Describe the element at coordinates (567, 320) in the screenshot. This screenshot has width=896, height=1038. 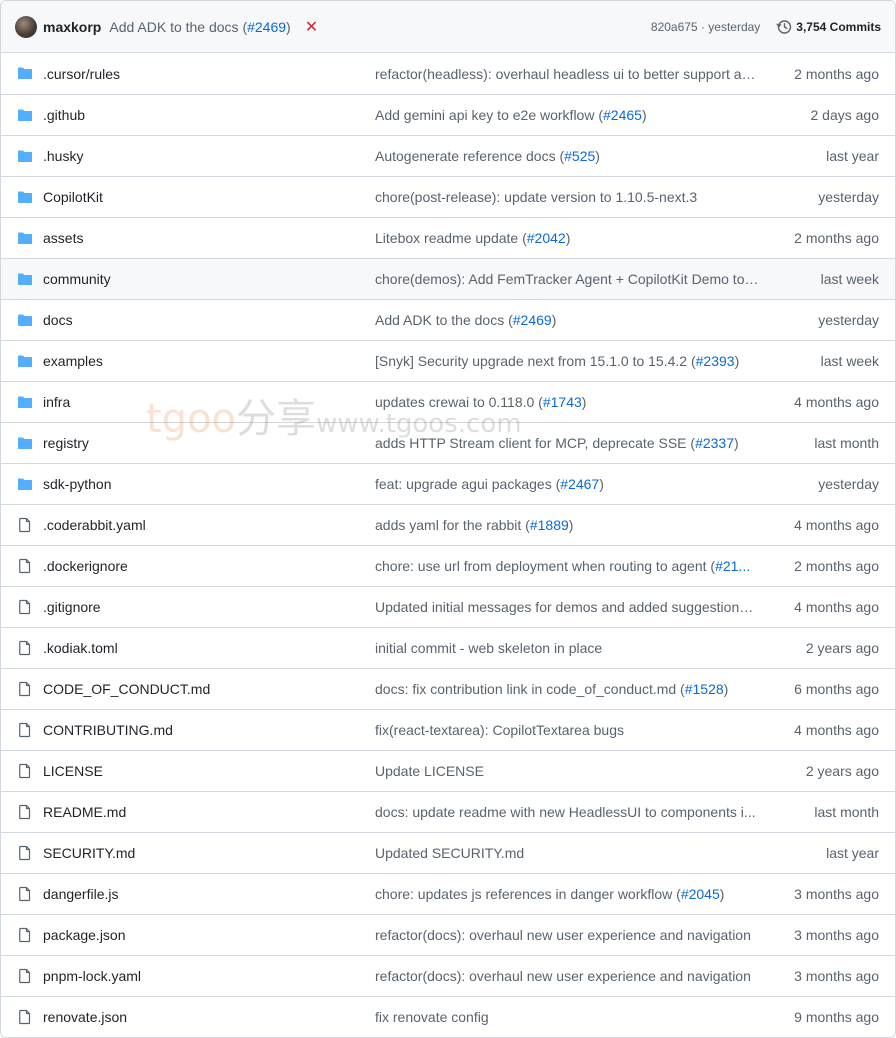
I see `commit-message-link: Add ADK to the docs (#2469)` at that location.